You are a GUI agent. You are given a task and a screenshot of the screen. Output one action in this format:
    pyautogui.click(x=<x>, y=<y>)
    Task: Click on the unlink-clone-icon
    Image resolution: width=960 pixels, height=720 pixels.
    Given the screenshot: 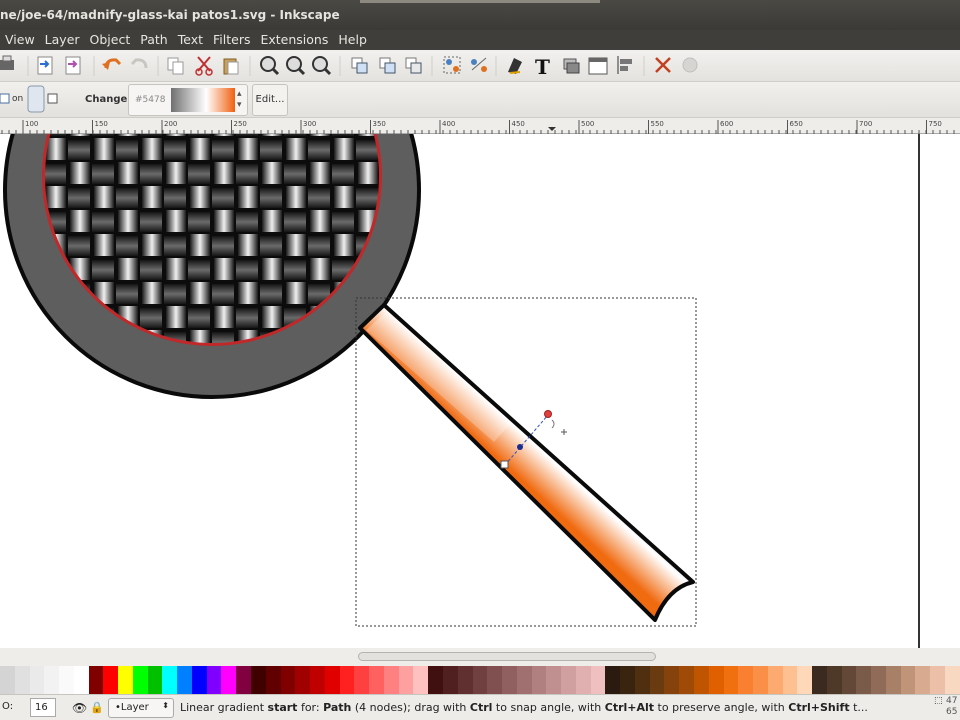 What is the action you would take?
    pyautogui.click(x=413, y=65)
    